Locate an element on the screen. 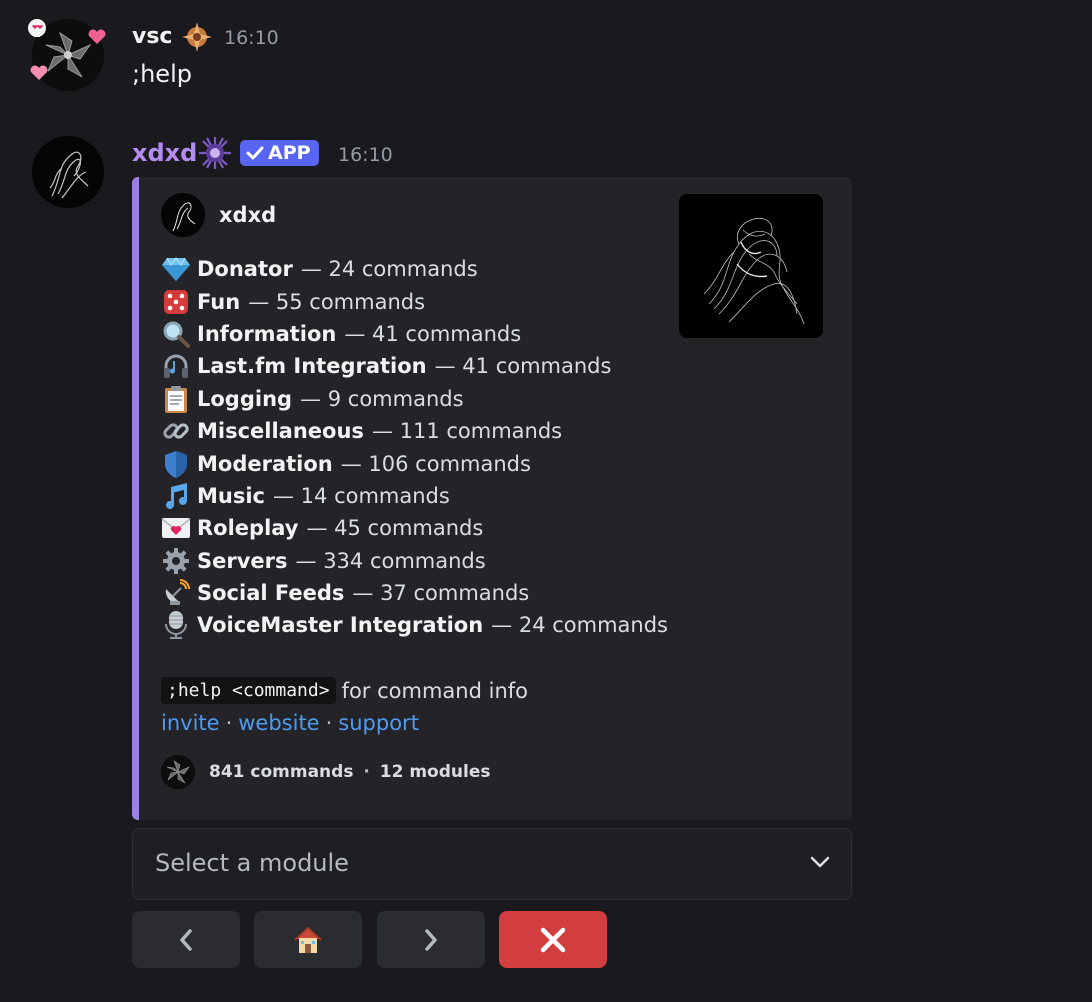 The width and height of the screenshot is (1092, 1002). list-item: Roleplay — 45 commands is located at coordinates (413, 528).